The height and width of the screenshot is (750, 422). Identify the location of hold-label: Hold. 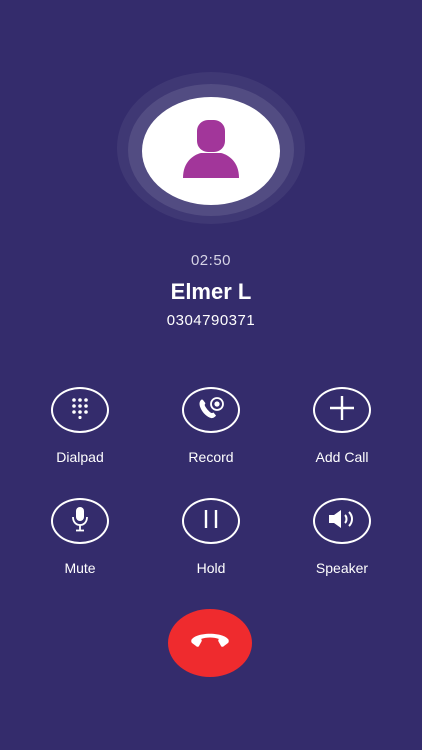
(211, 568).